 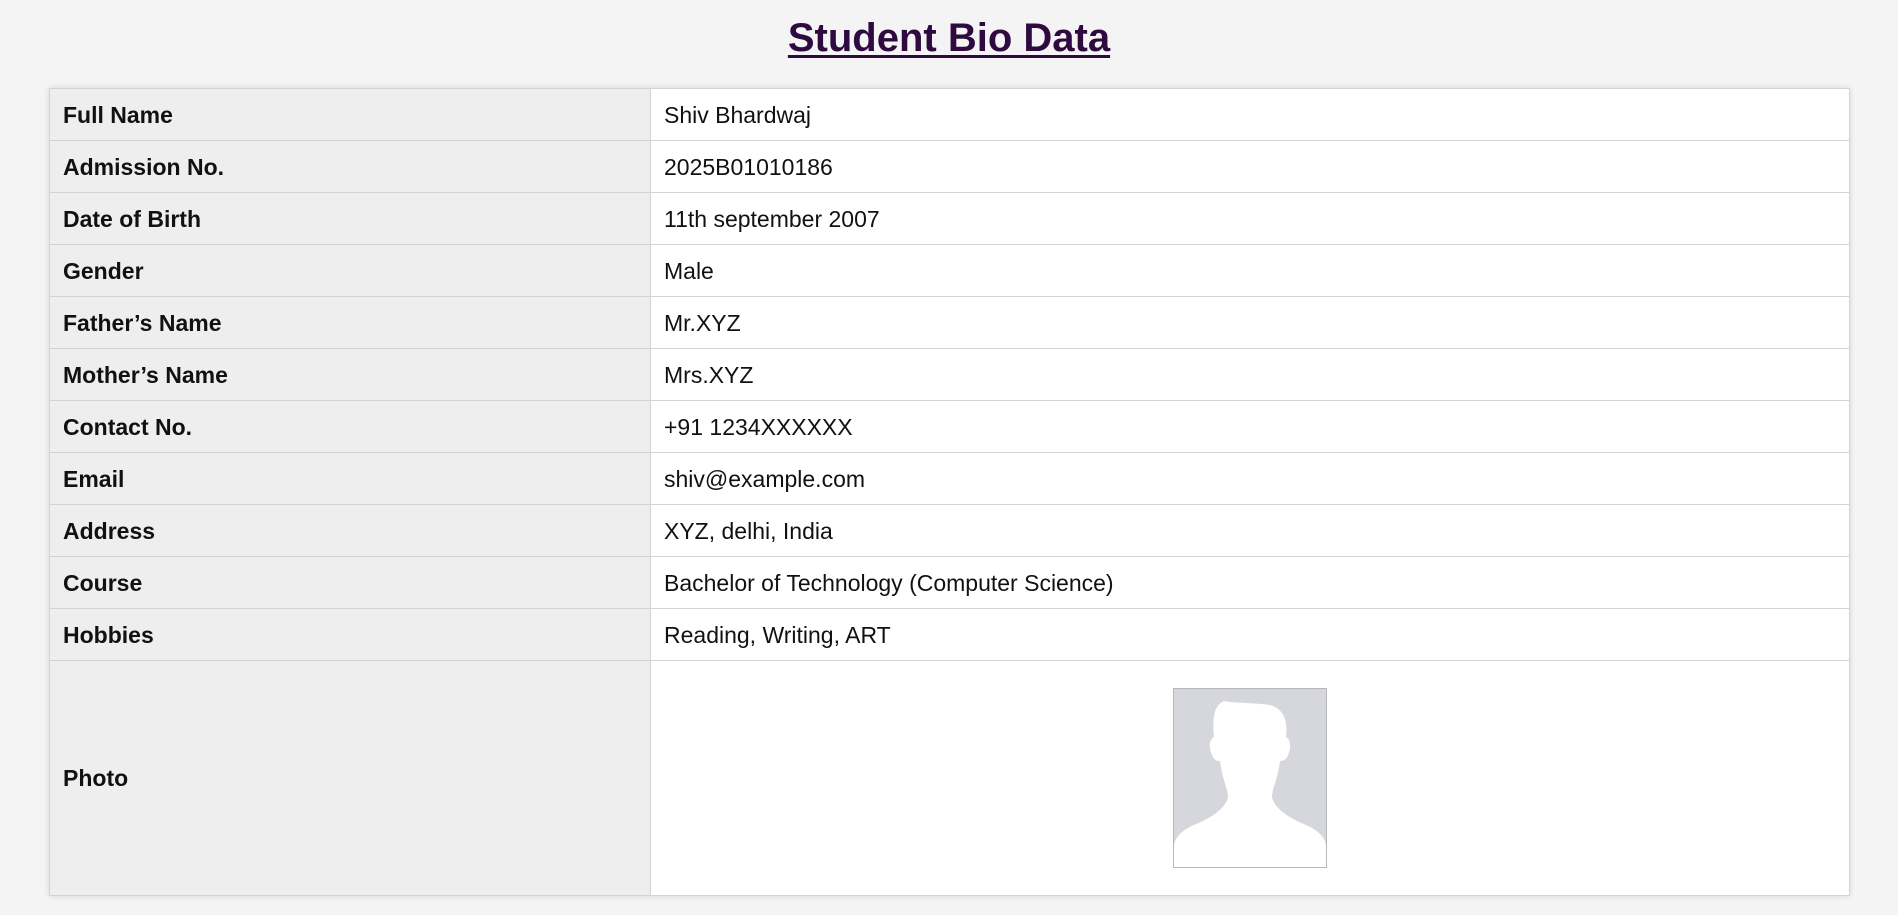 I want to click on field-value: Shiv Bhardwaj, so click(x=1250, y=114).